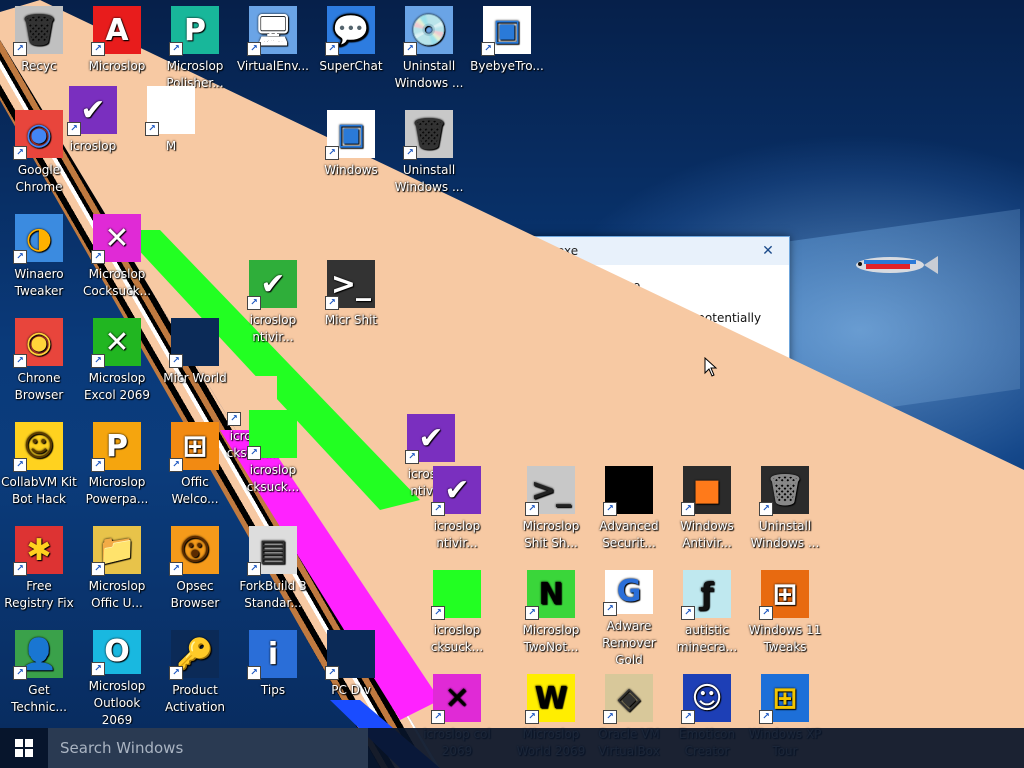 The image size is (1024, 768). Describe the element at coordinates (116, 31) in the screenshot. I see `app-icon: A ↗` at that location.